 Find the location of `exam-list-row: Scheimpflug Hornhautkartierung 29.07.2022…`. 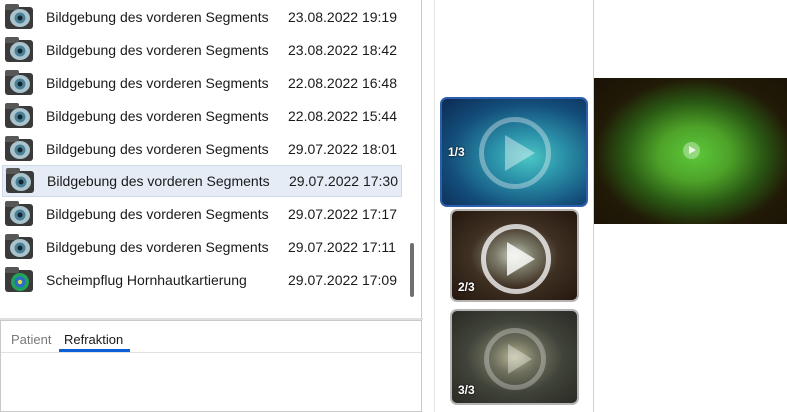

exam-list-row: Scheimpflug Hornhautkartierung 29.07.2022… is located at coordinates (202, 280).